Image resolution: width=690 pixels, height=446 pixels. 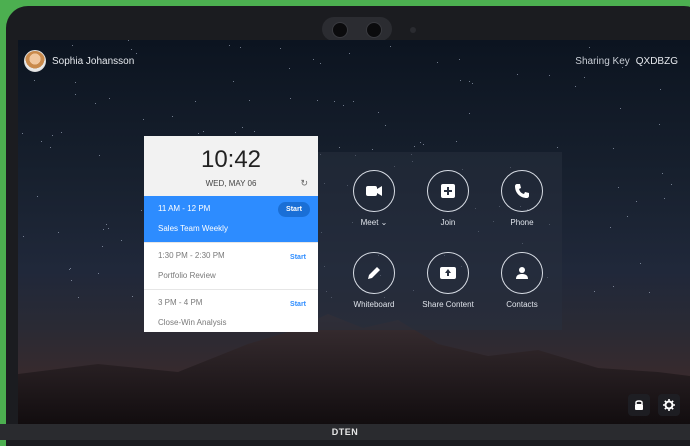 I want to click on contacts-button: Contacts, so click(x=522, y=280).